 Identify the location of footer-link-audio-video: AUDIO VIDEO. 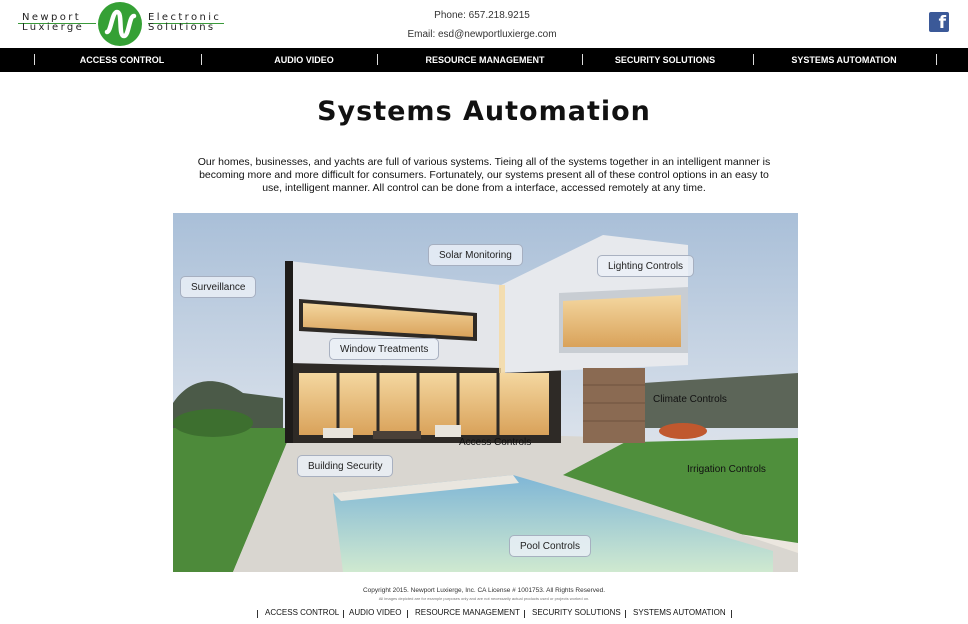
(375, 612).